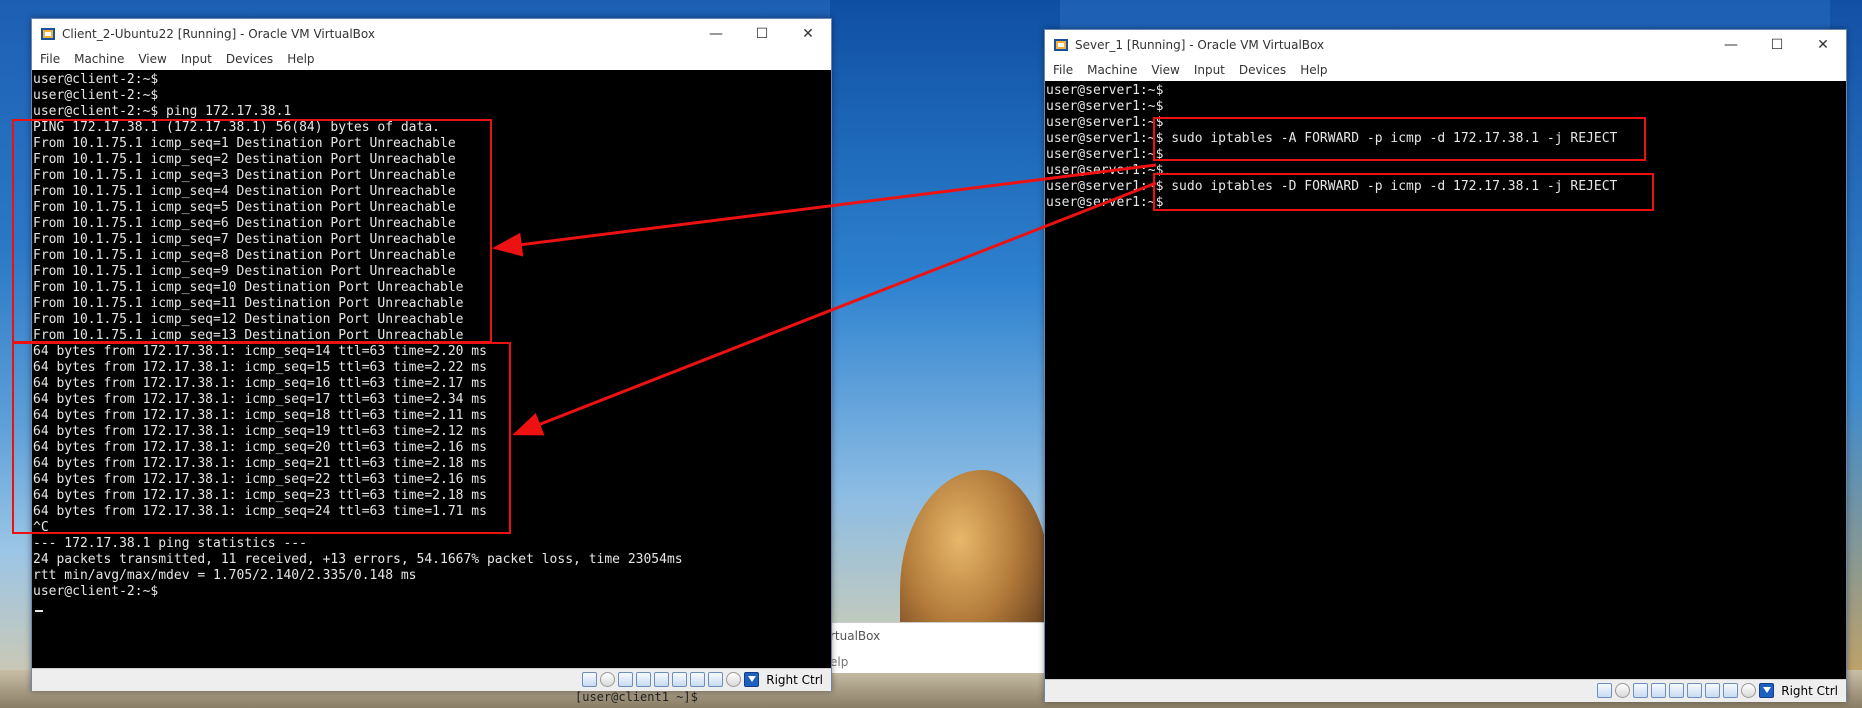 The width and height of the screenshot is (1862, 708). Describe the element at coordinates (834, 308) in the screenshot. I see `annotation-arrow-delete-to-replies` at that location.